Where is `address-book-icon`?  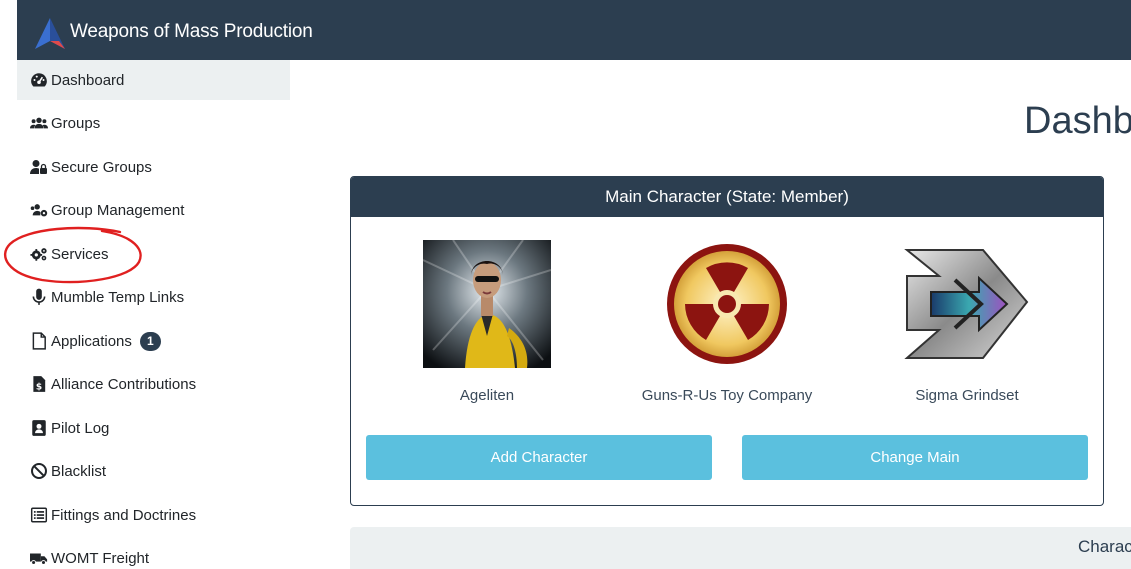
address-book-icon is located at coordinates (39, 428).